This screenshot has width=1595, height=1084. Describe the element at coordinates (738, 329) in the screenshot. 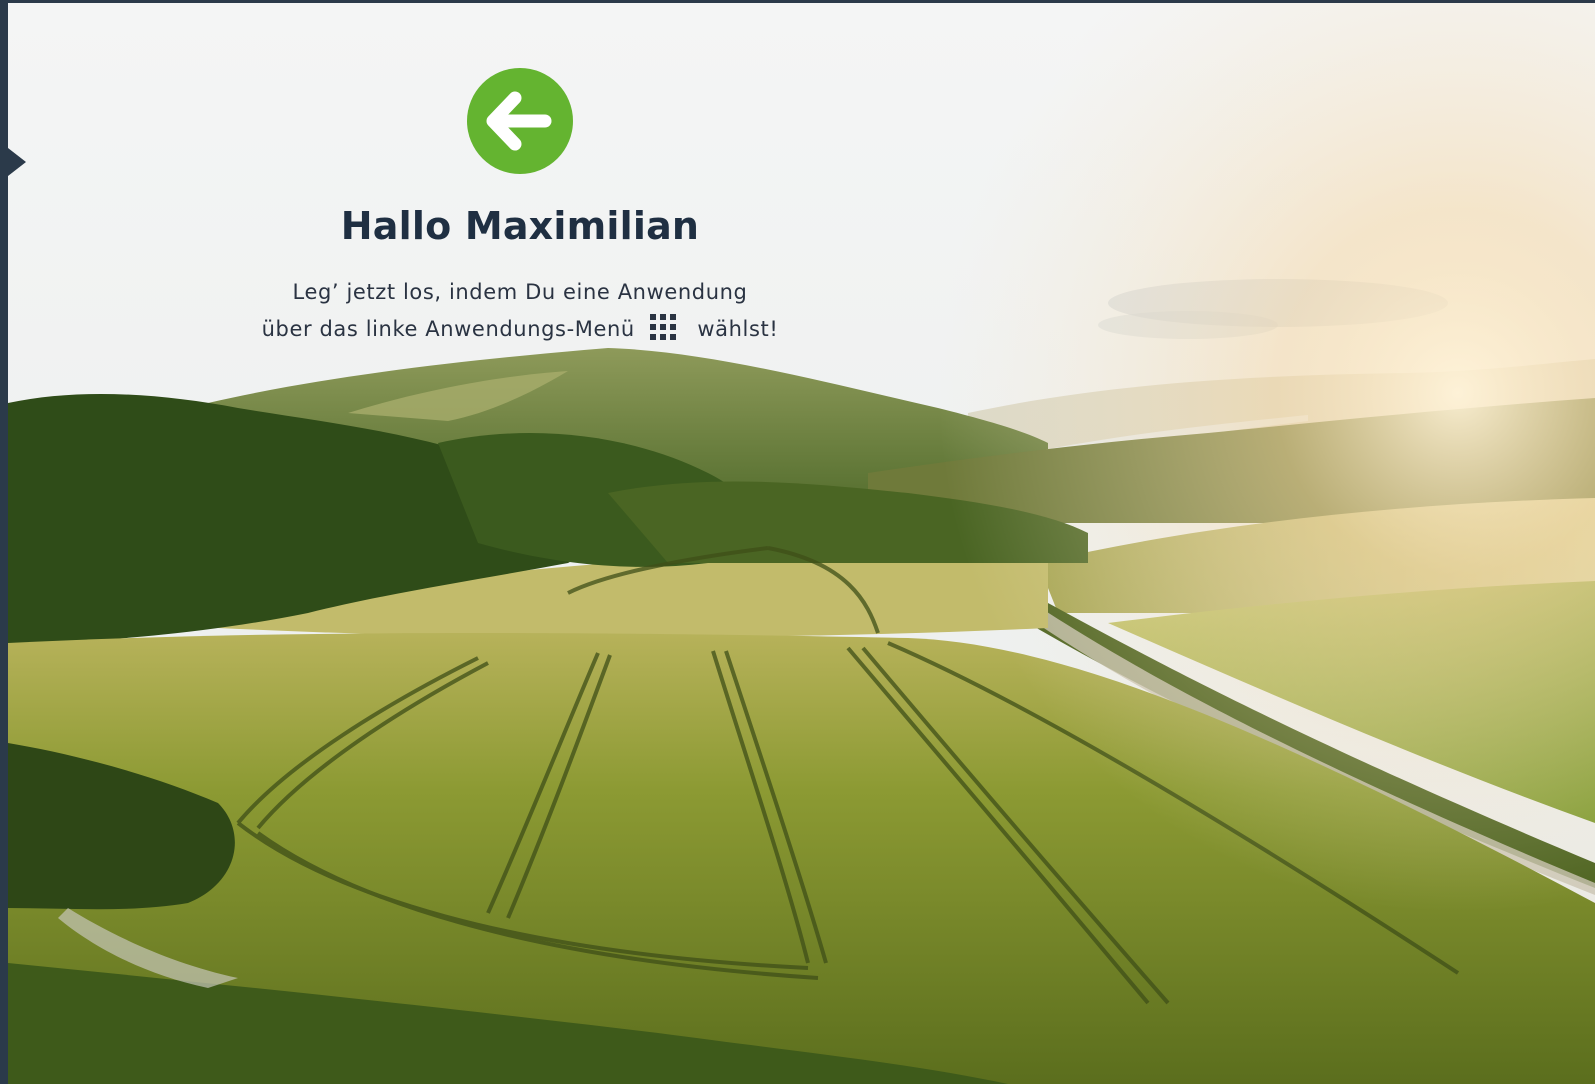

I see `instruction-line-2-end: wählst!` at that location.